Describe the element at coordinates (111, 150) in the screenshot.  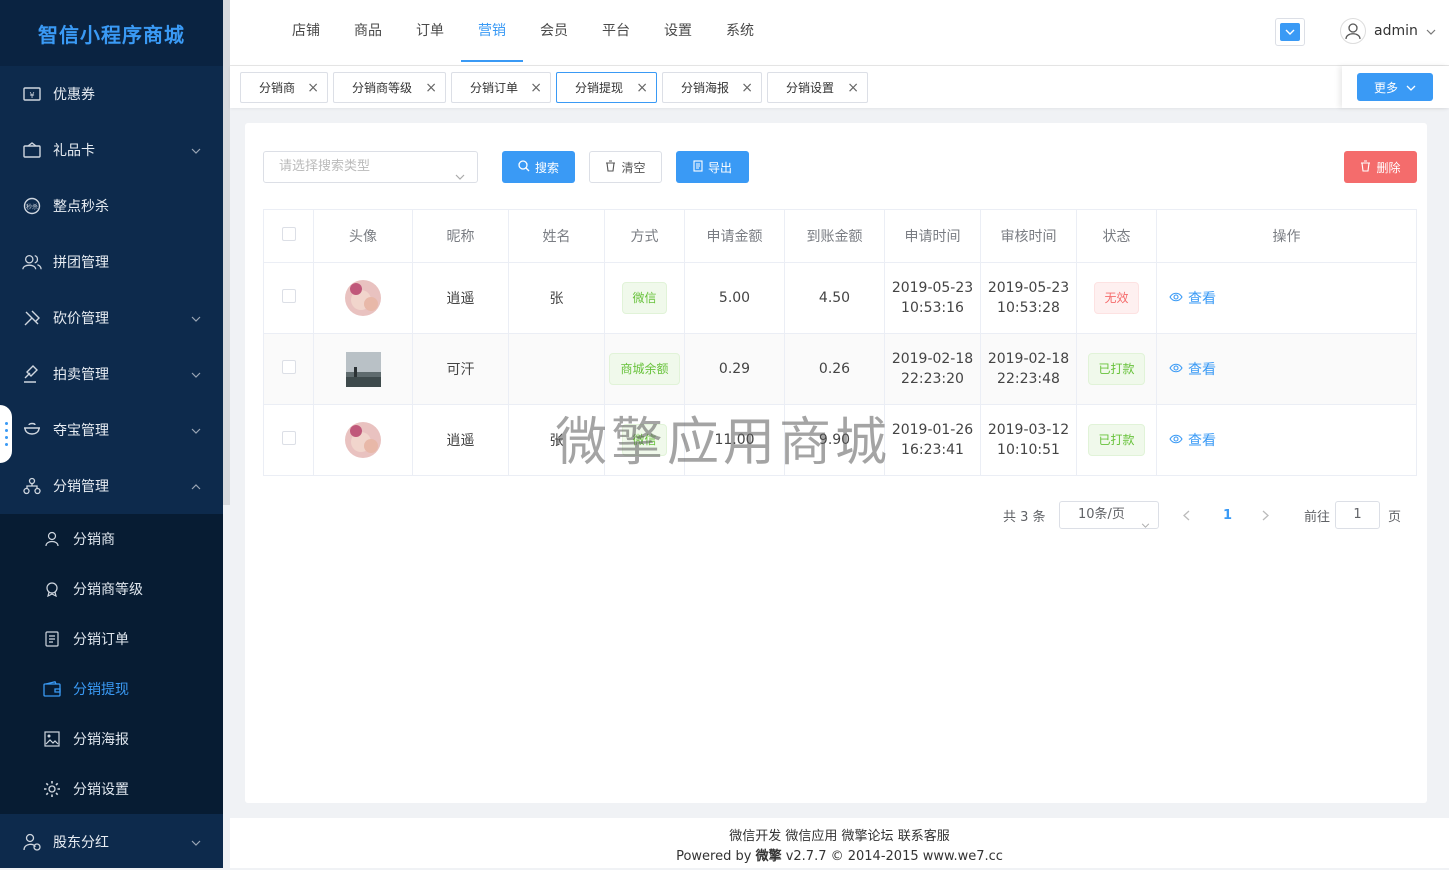
I see `sidebar-item-gift-card: 礼品卡` at that location.